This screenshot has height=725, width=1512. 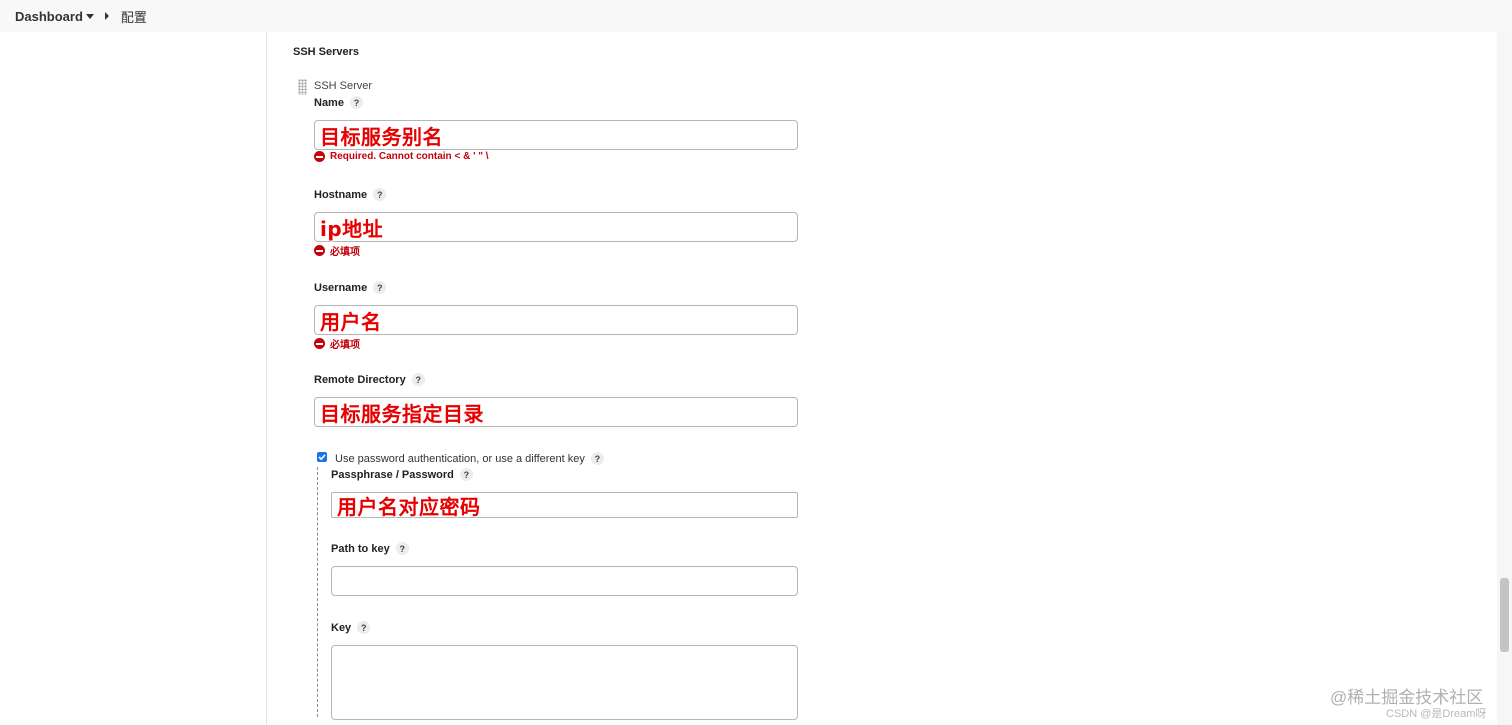 What do you see at coordinates (351, 321) in the screenshot?
I see `username-input-value: 用户名` at bounding box center [351, 321].